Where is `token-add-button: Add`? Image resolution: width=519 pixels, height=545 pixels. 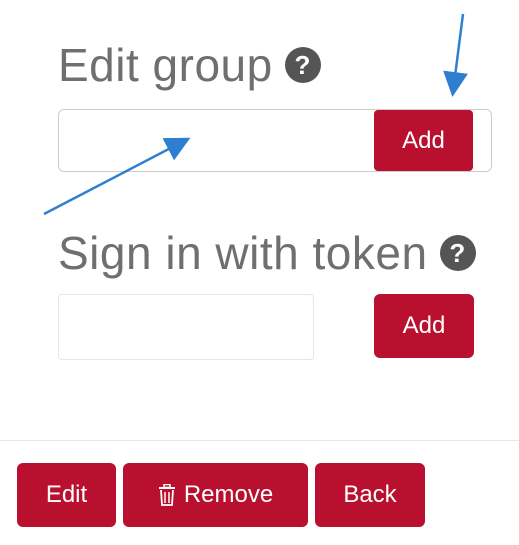 token-add-button: Add is located at coordinates (424, 326).